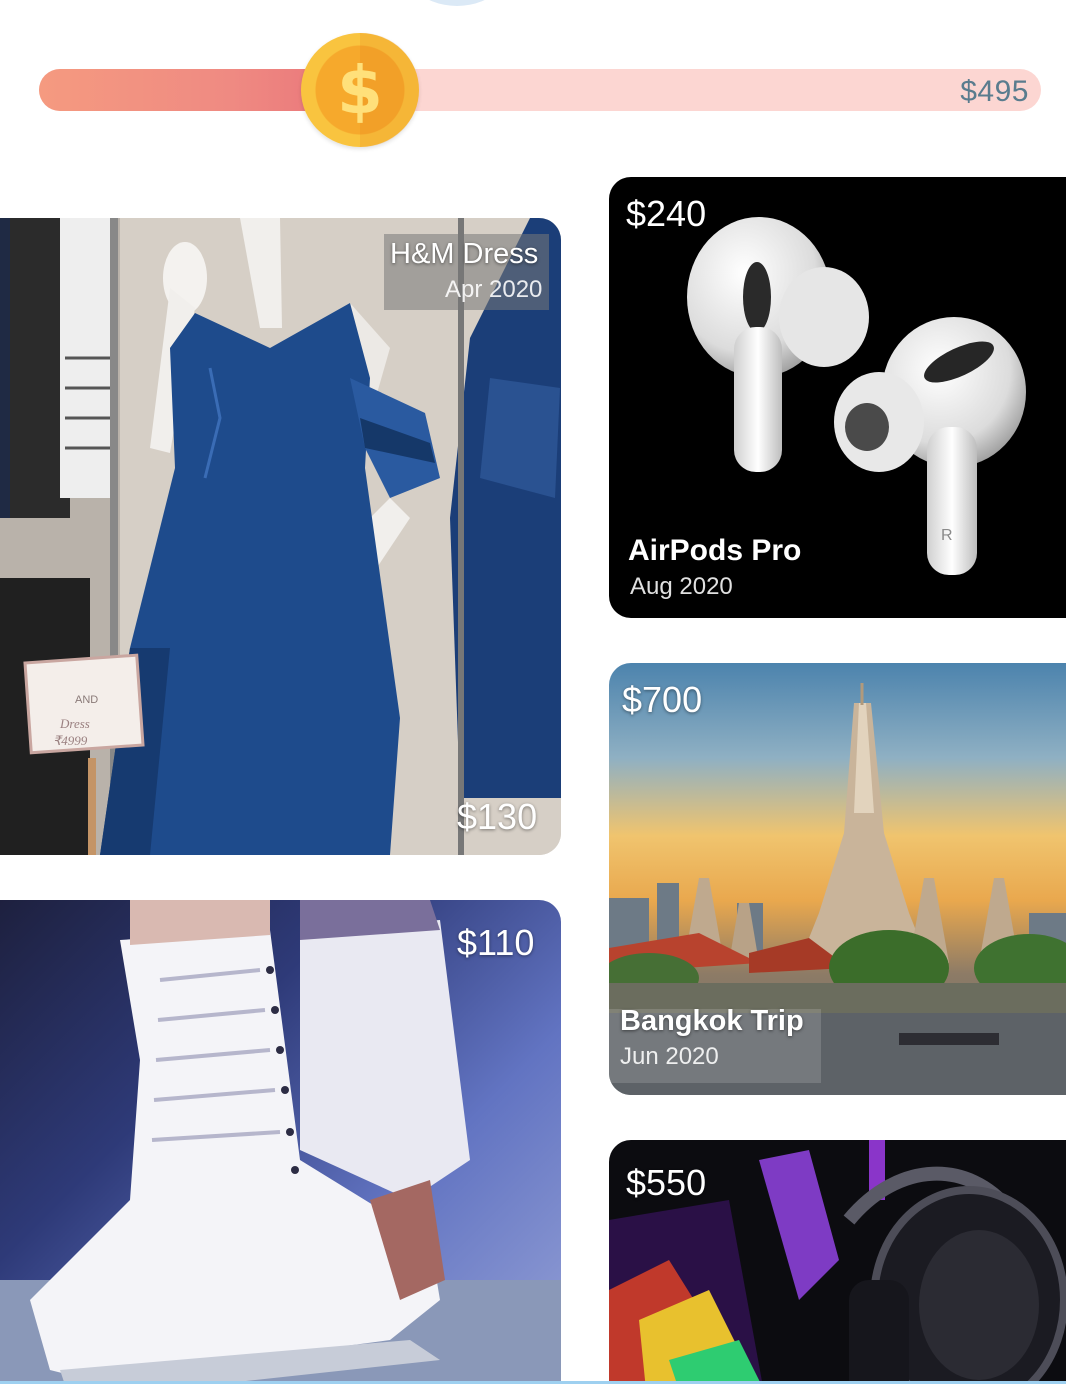 This screenshot has width=1066, height=1384. I want to click on wish-card-gaming: $550, so click(837, 1262).